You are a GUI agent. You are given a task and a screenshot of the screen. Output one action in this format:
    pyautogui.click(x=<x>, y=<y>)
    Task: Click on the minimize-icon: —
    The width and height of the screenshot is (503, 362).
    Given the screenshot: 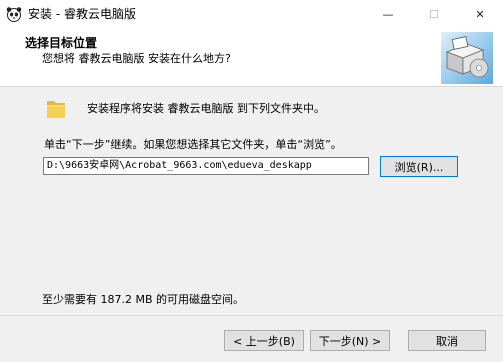 What is the action you would take?
    pyautogui.click(x=388, y=14)
    